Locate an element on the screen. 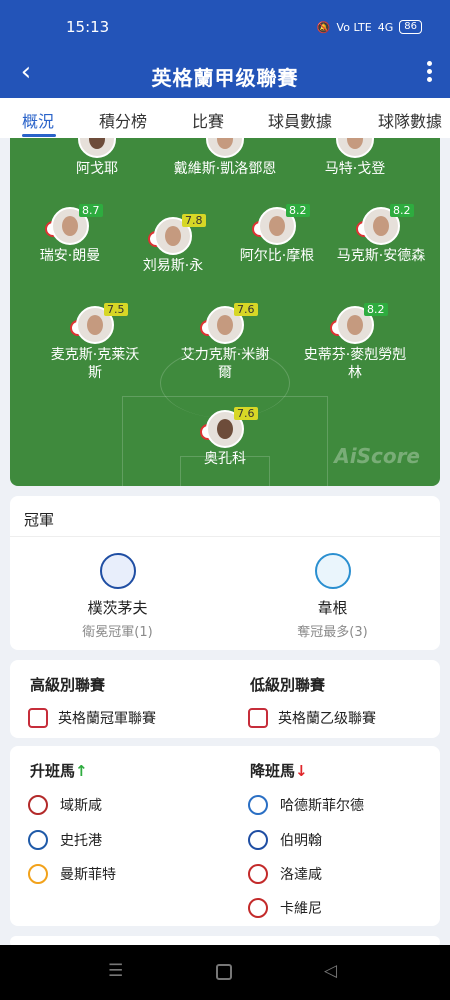 This screenshot has width=450, height=1000. player-rating: 7.8 is located at coordinates (194, 220).